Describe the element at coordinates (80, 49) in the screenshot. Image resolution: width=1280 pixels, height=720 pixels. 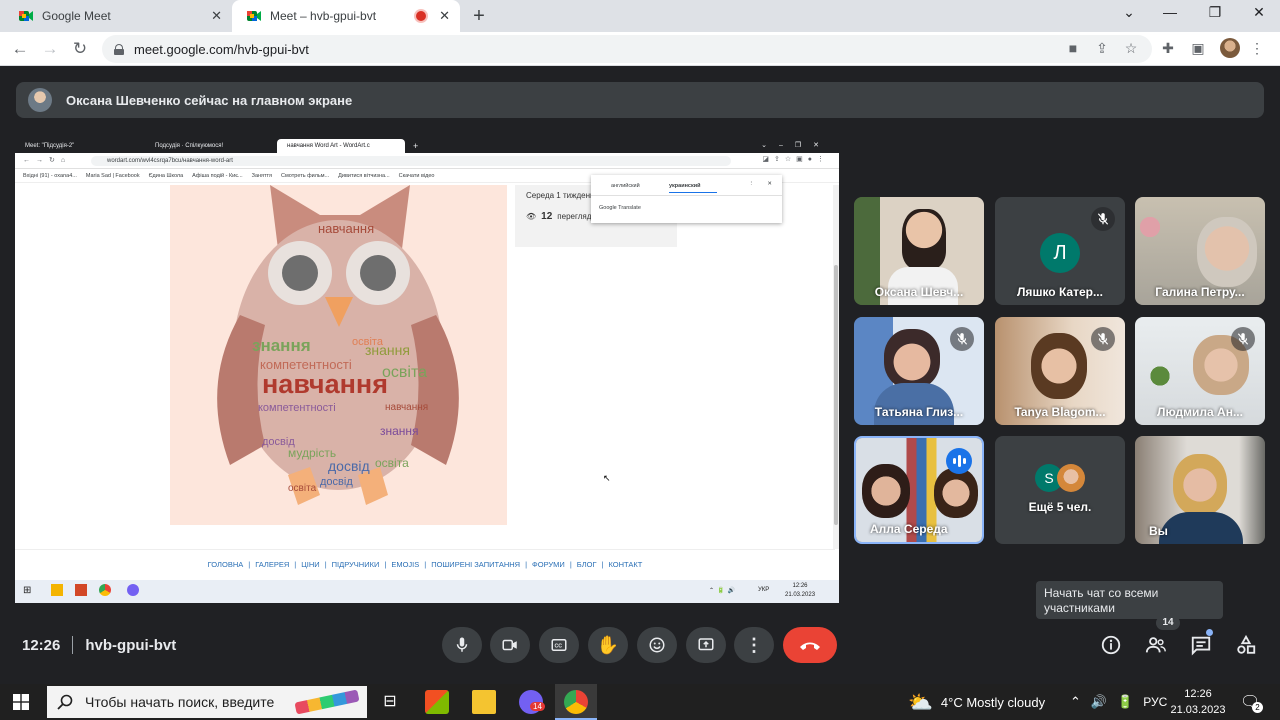
I see `reload-icon: ↻` at that location.